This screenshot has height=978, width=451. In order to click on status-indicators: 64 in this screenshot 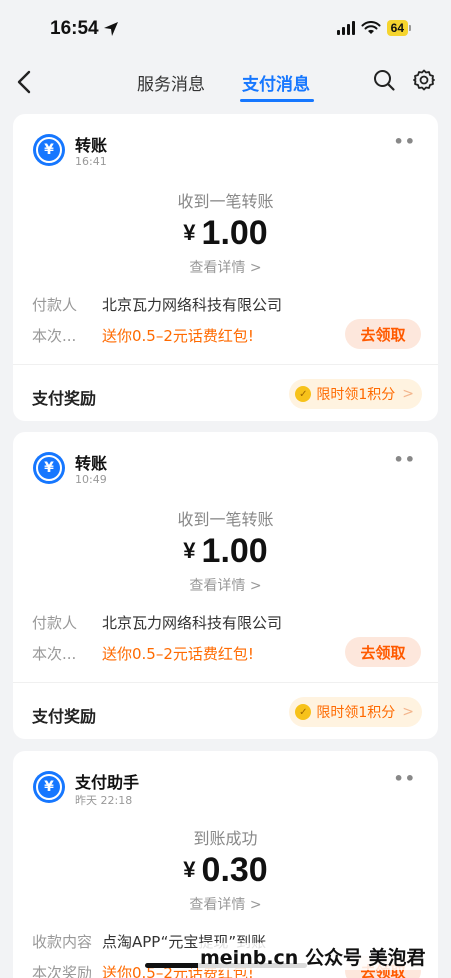, I will do `click(373, 28)`.